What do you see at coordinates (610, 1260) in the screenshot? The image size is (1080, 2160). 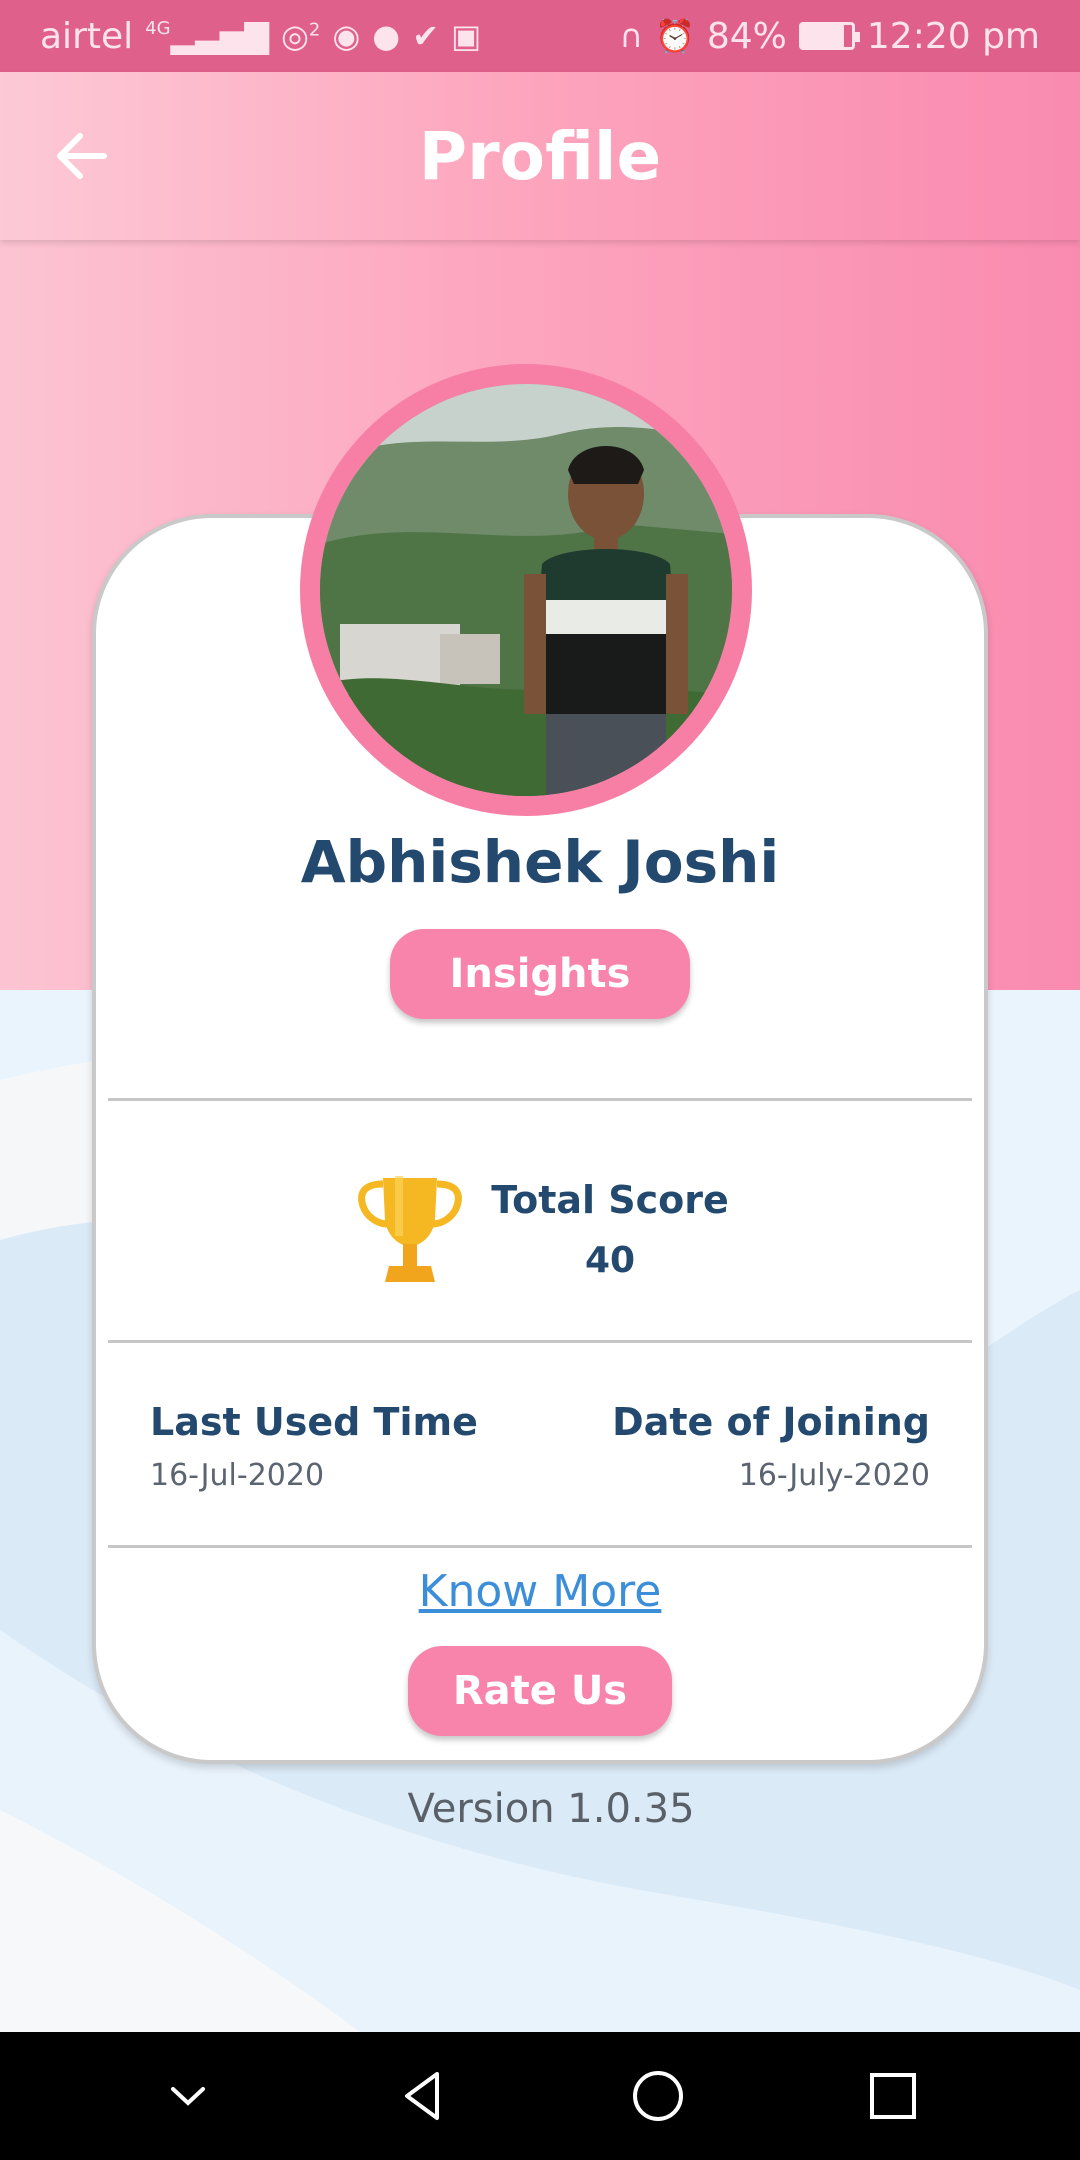 I see `total-score-value: 40` at bounding box center [610, 1260].